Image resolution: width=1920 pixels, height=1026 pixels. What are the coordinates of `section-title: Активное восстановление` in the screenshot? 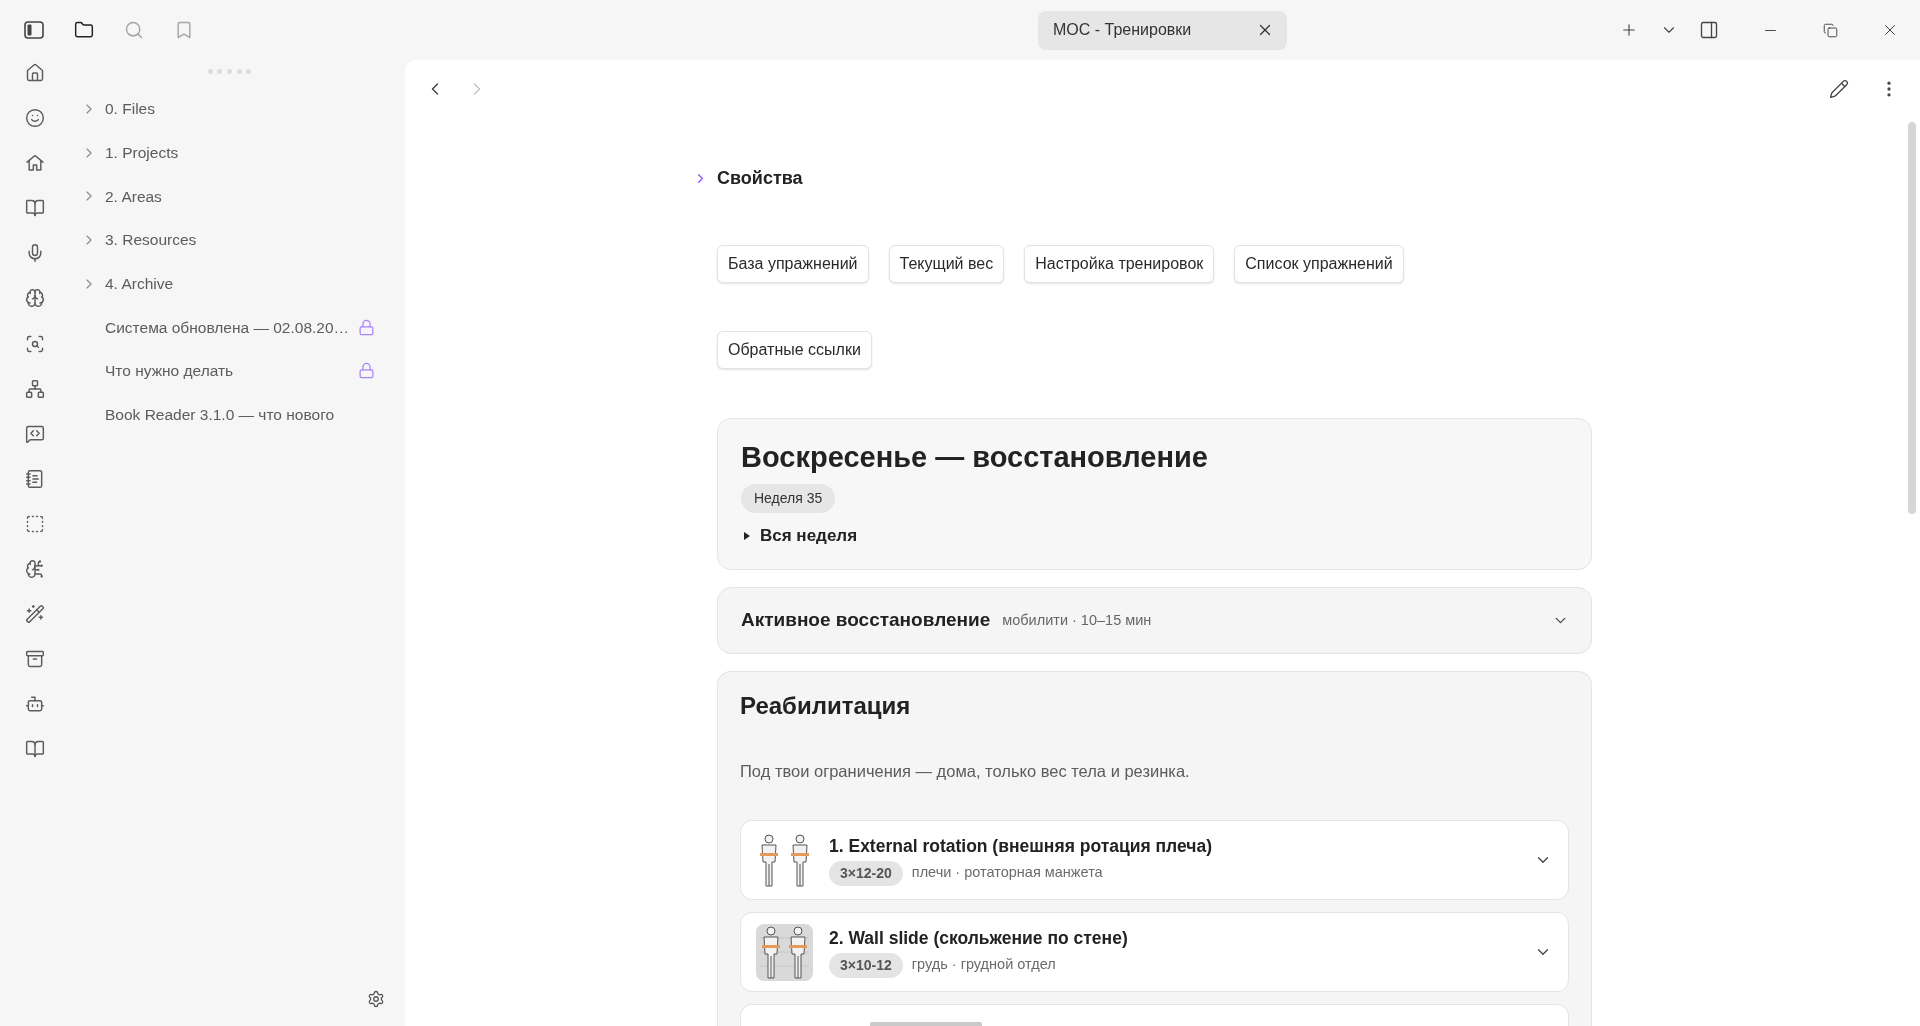 It's located at (866, 620).